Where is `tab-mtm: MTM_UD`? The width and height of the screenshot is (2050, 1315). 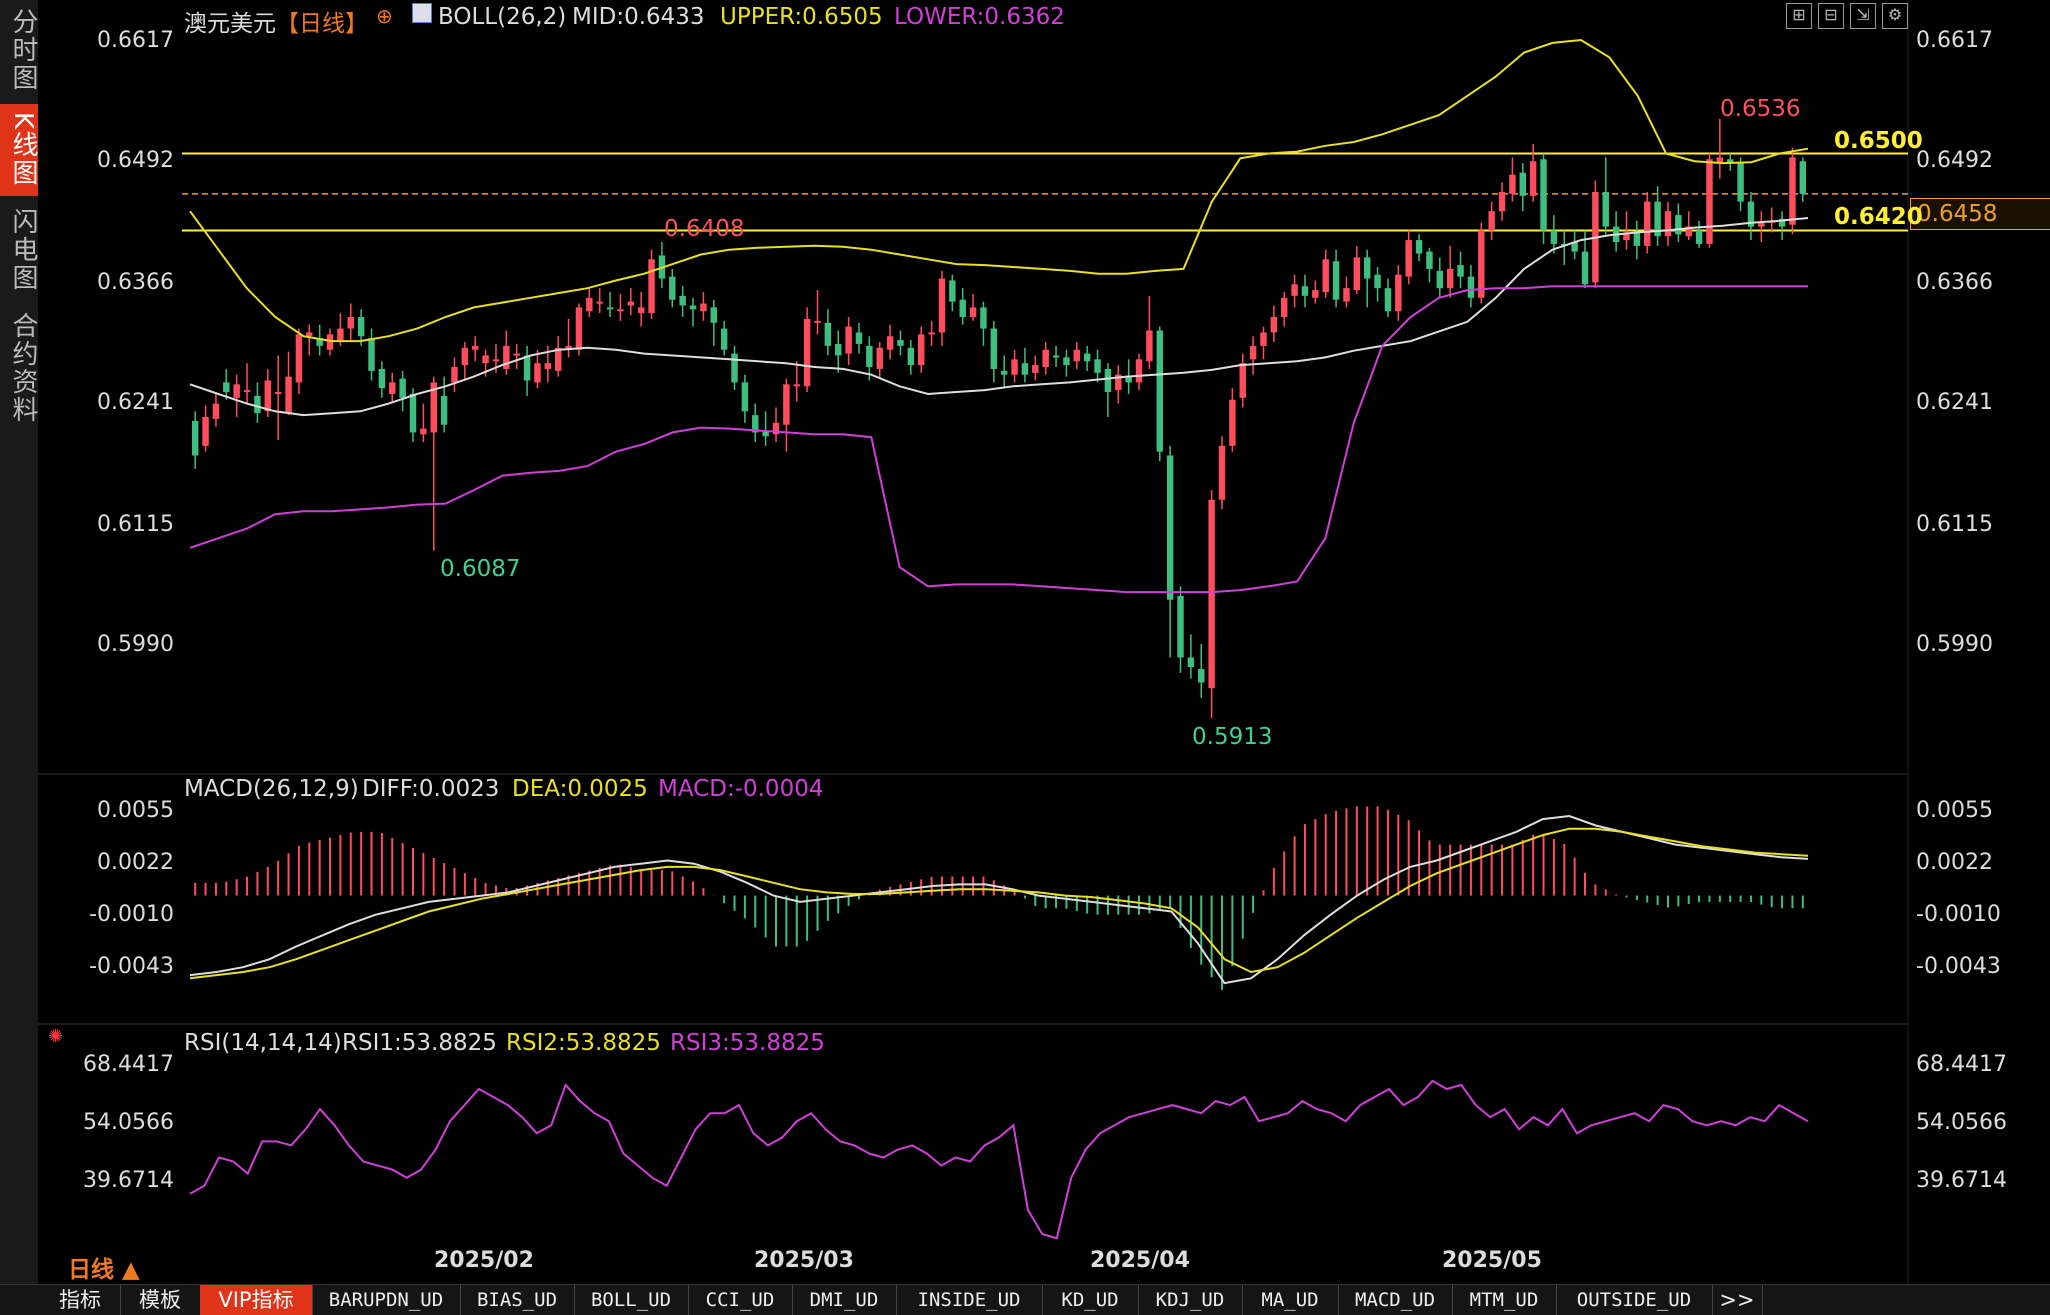
tab-mtm: MTM_UD is located at coordinates (1504, 1300).